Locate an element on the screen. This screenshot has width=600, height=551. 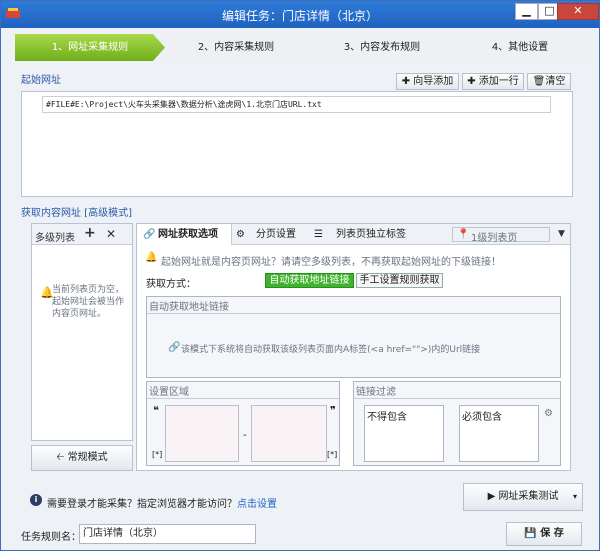
step-bar: 1、网址采集规则 2、内容采集规则 3、内容发布规则 4、其他设置 is located at coordinates (301, 47).